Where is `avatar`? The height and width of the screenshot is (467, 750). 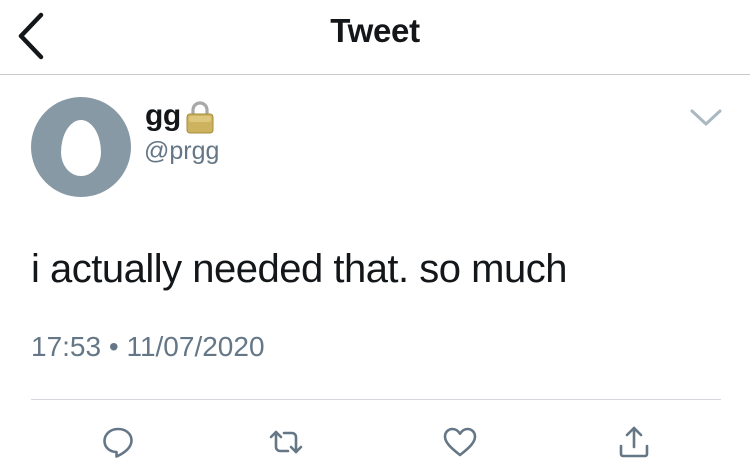
avatar is located at coordinates (81, 147).